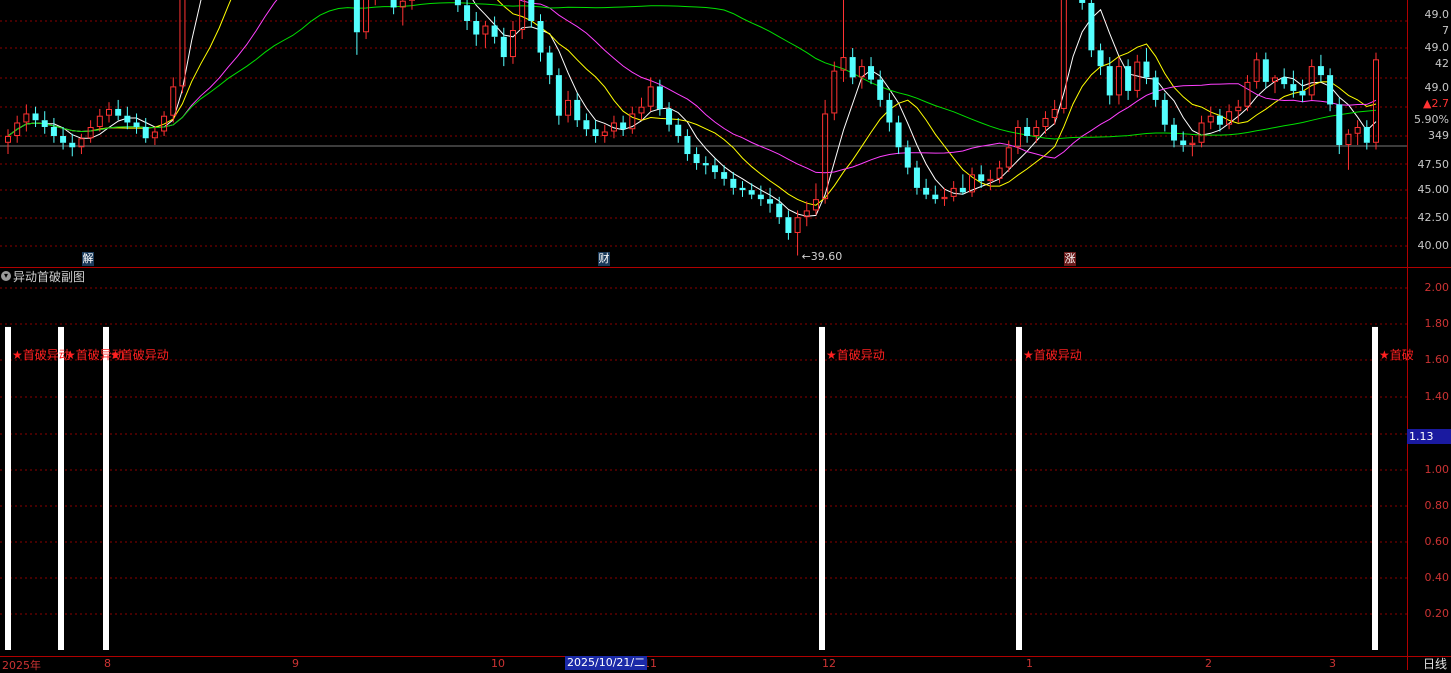 Image resolution: width=1451 pixels, height=673 pixels. What do you see at coordinates (1435, 663) in the screenshot?
I see `period-label: 日线` at bounding box center [1435, 663].